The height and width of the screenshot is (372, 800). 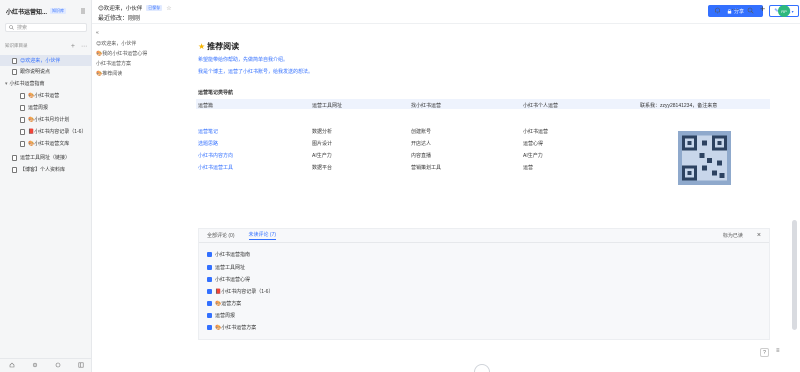 What do you see at coordinates (255, 71) in the screenshot?
I see `intro-line-2: 我是个博主，运营了小红书账号，给我发送的想法。` at bounding box center [255, 71].